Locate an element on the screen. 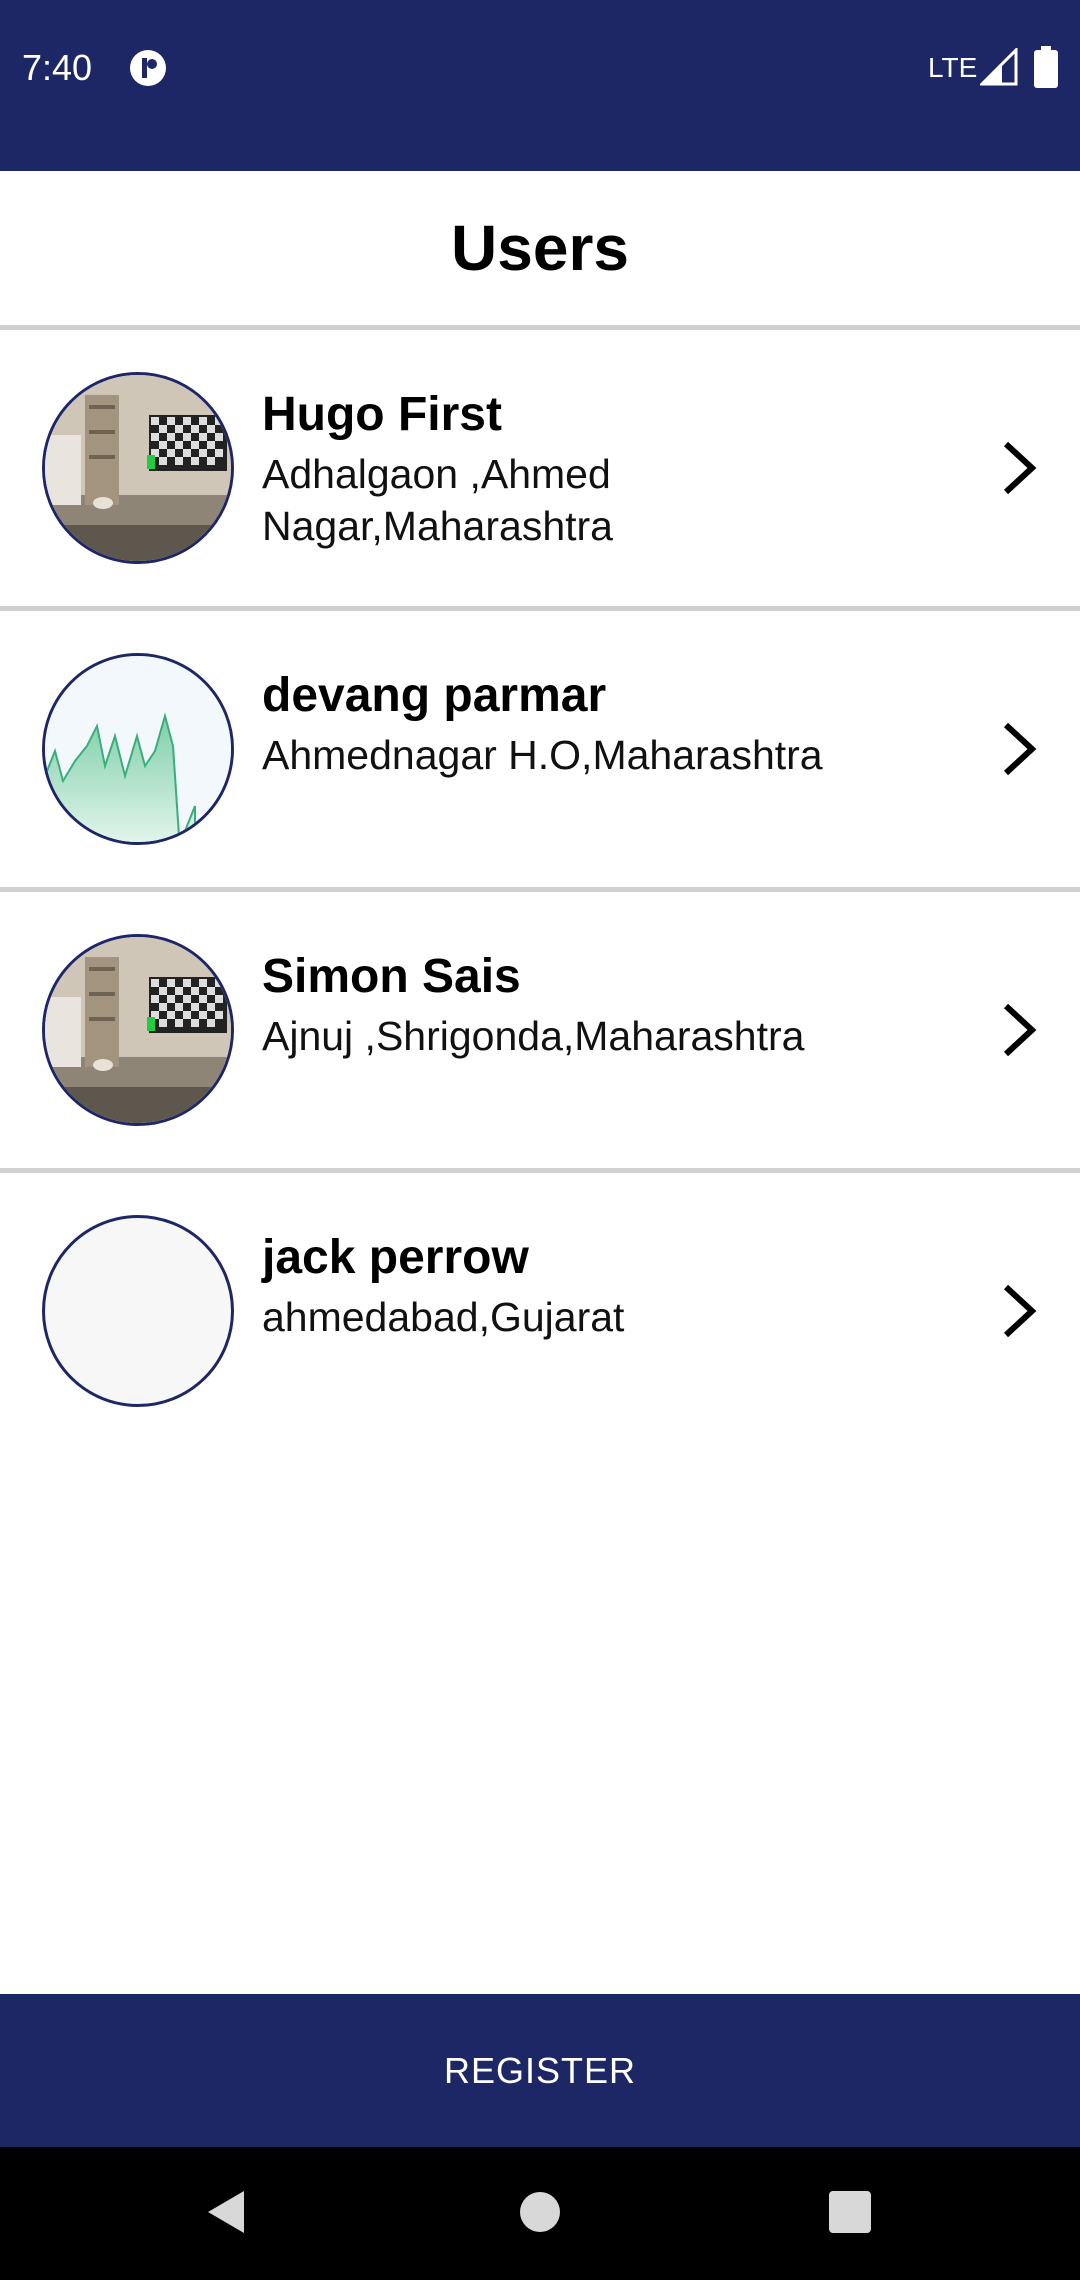  user-name: jack perrow is located at coordinates (395, 1257).